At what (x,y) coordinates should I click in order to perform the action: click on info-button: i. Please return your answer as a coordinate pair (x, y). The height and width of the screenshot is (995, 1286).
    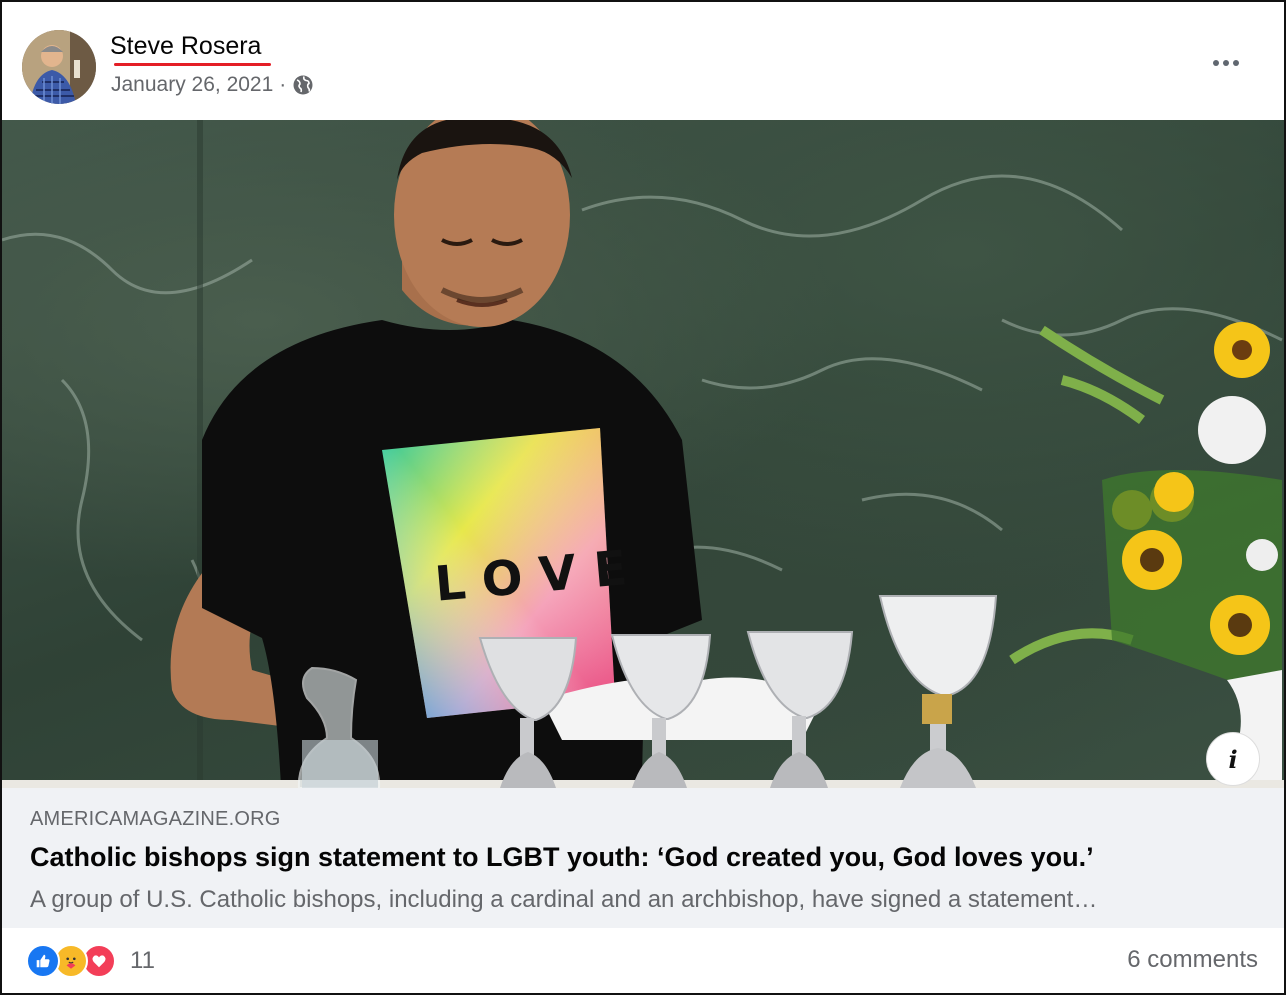
    Looking at the image, I should click on (1233, 759).